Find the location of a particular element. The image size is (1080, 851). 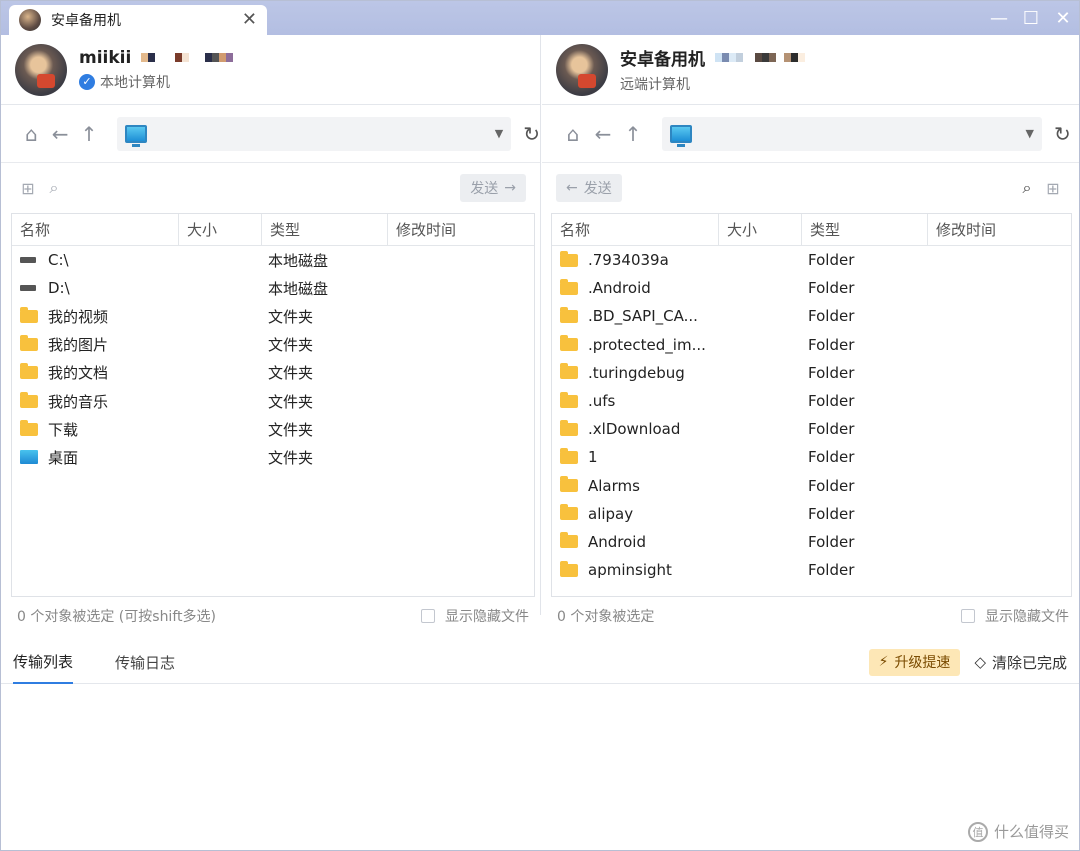

clear-completed-button: ◇ 清除已完成 is located at coordinates (1020, 662).